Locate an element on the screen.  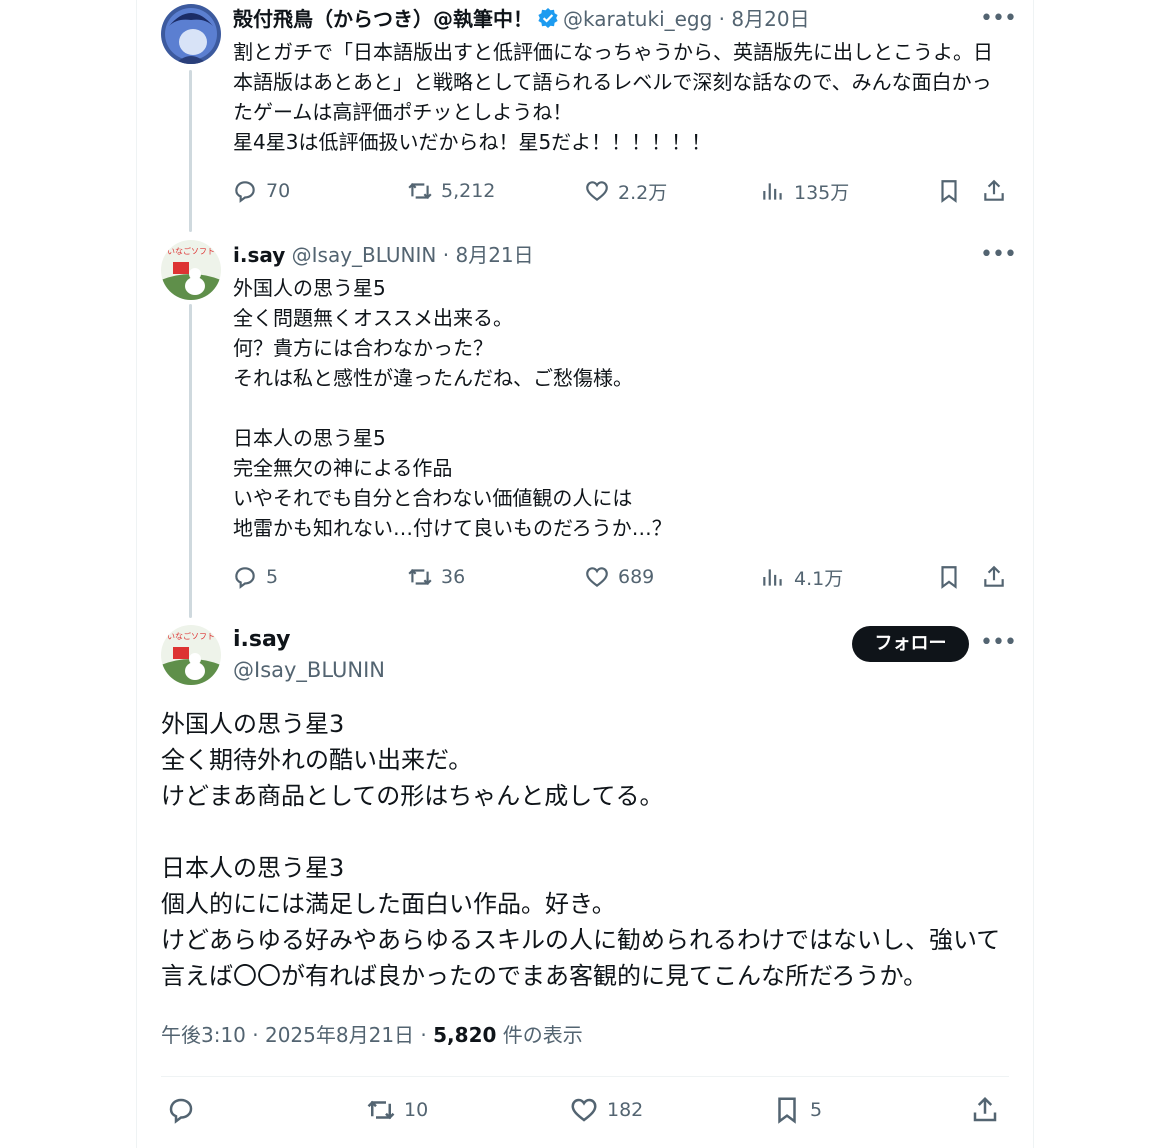
tweet-timestamp: 午後3:10 · 2025年8月21日 · 5,820 件の表示 is located at coordinates (372, 1033).